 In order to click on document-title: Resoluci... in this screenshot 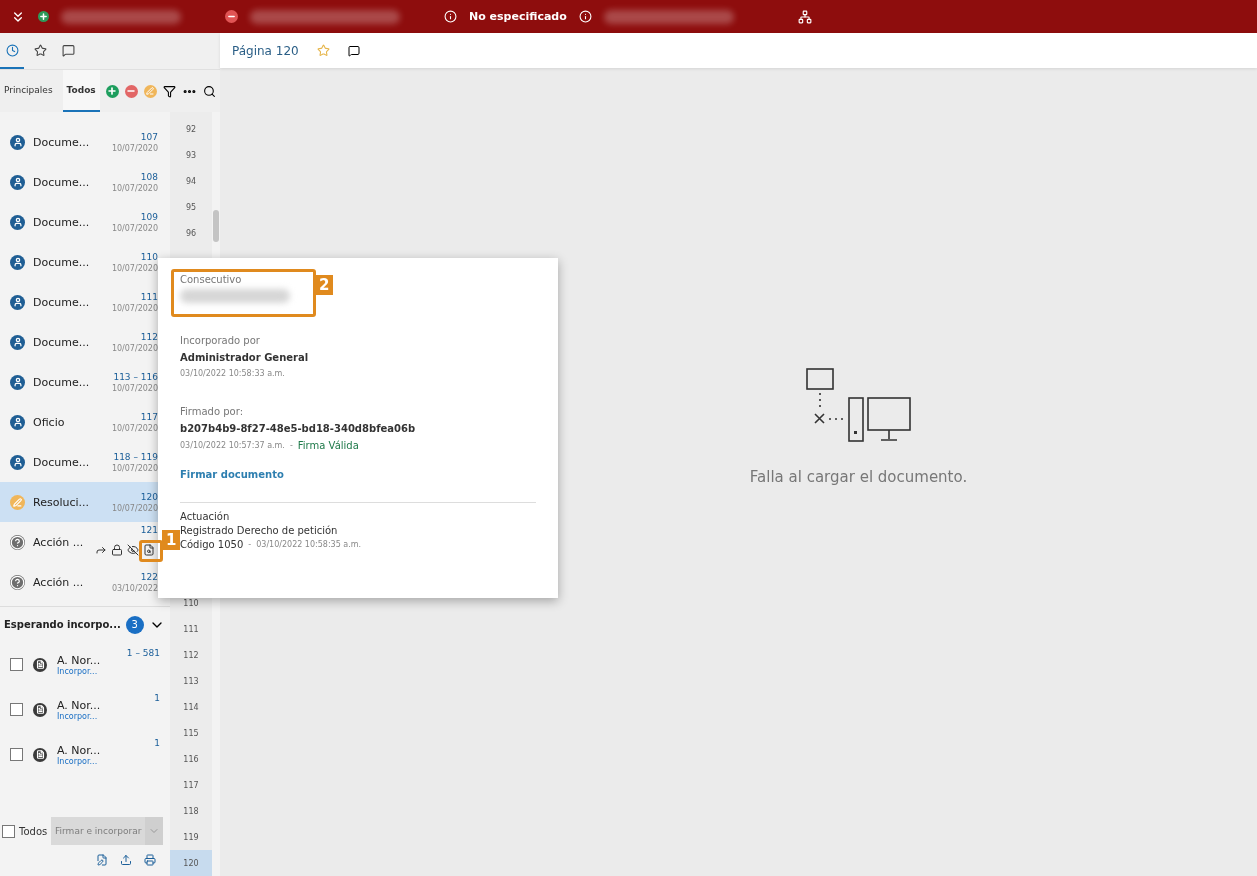, I will do `click(61, 502)`.